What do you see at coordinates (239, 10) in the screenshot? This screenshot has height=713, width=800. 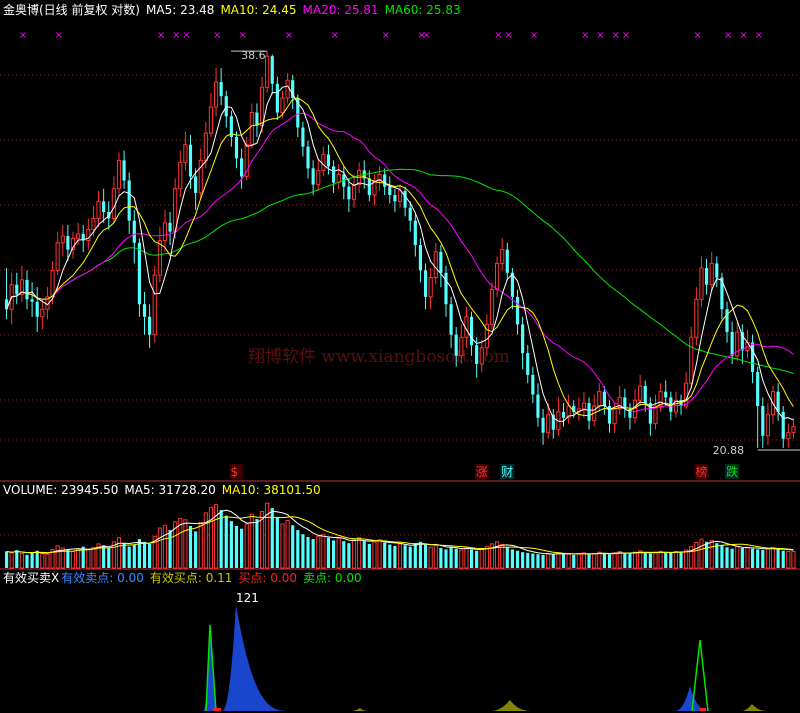 I see `ma10-label: MA10:` at bounding box center [239, 10].